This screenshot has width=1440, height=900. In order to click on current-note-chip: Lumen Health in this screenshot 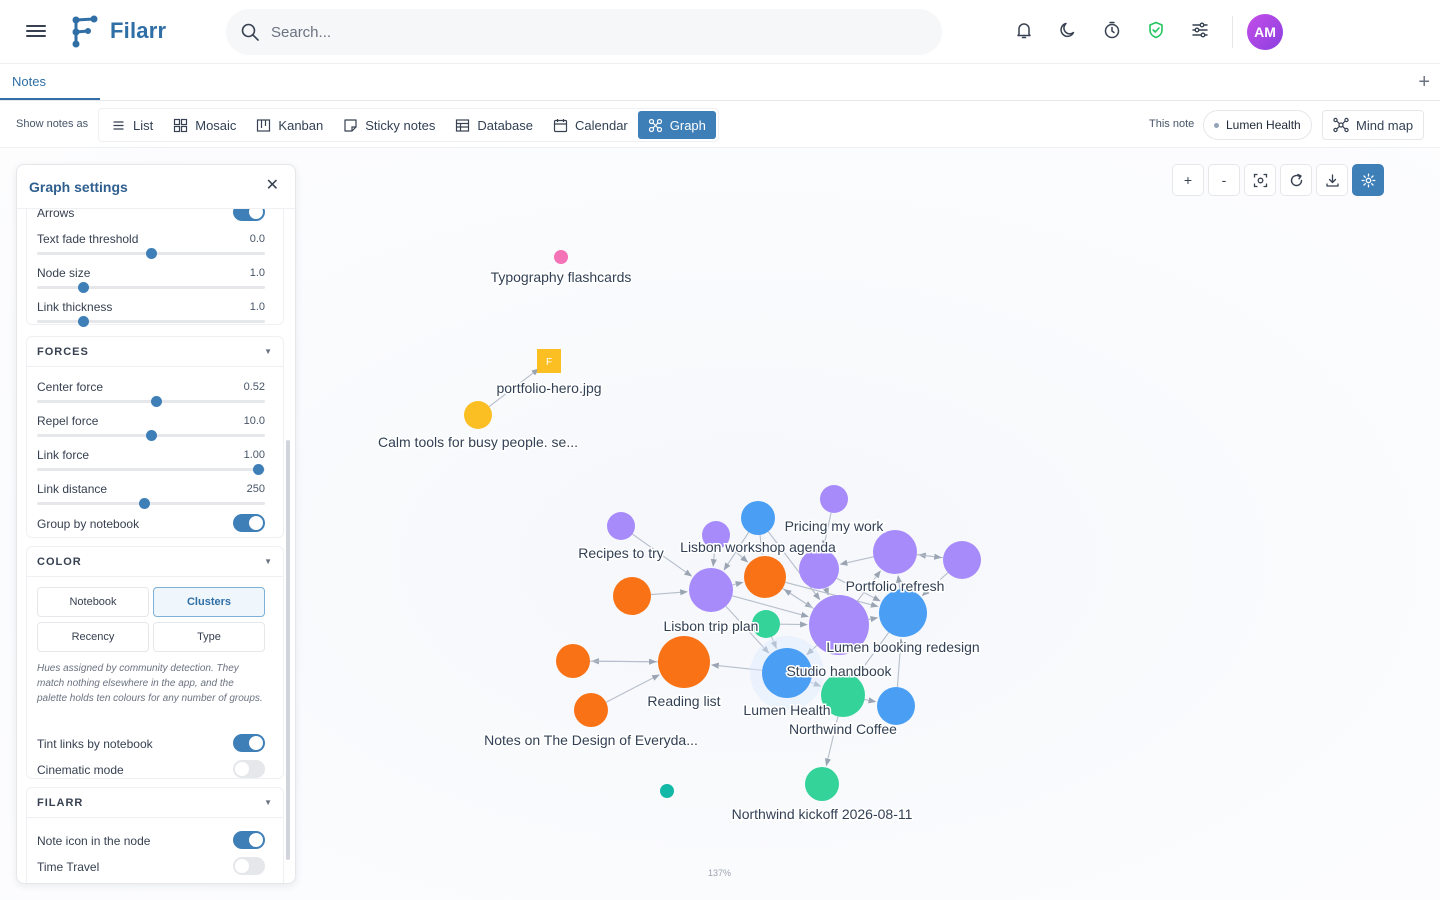, I will do `click(1257, 125)`.